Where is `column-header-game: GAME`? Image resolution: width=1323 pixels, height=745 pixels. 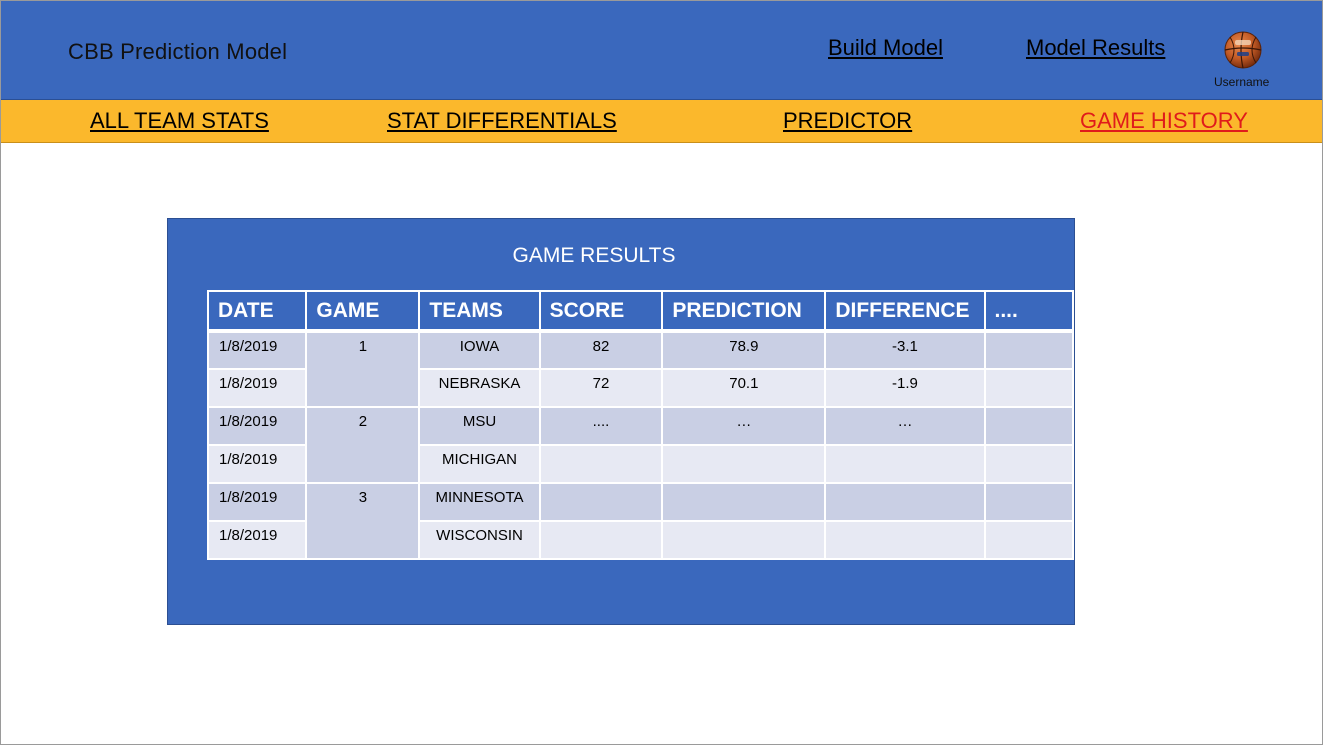
column-header-game: GAME is located at coordinates (363, 311).